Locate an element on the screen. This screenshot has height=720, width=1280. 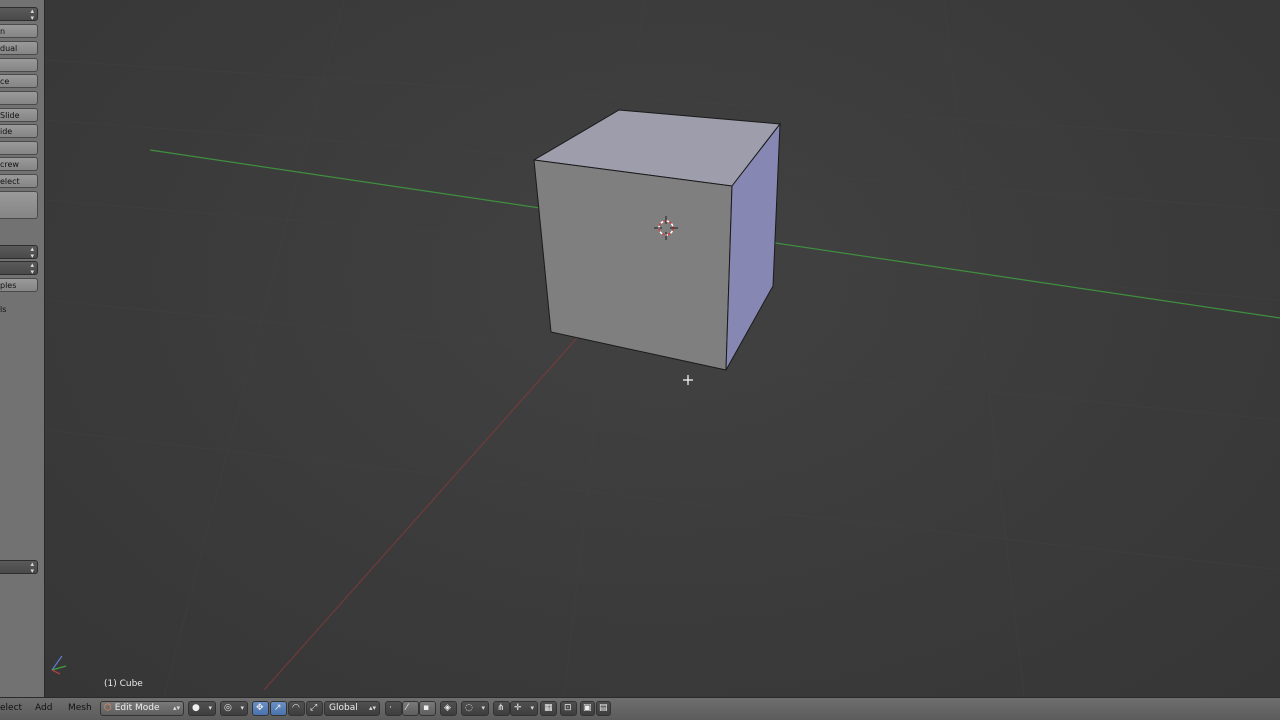
translate-icon: ↗ is located at coordinates (278, 708).